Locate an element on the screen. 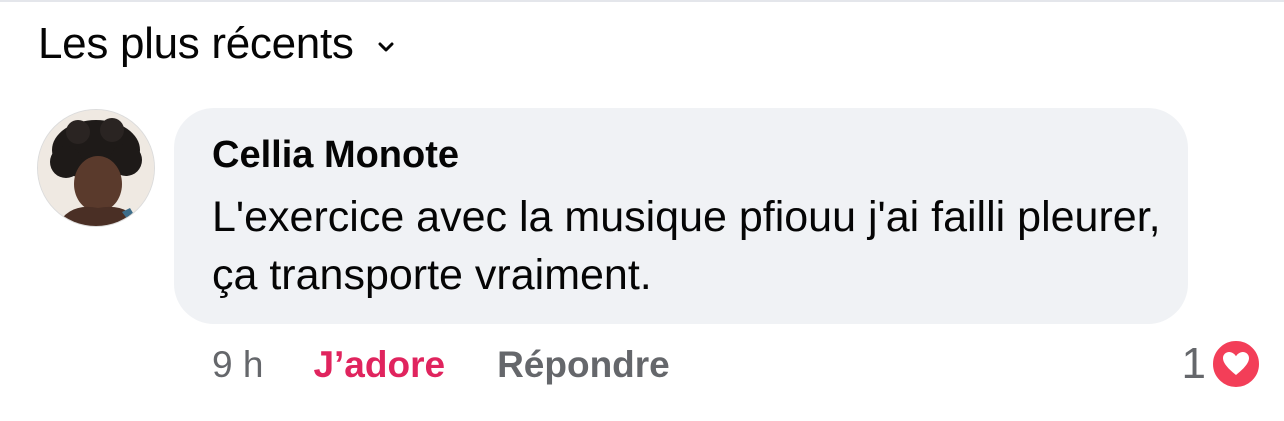  comment-actions: 9 h J’adore Répondre is located at coordinates (441, 365).